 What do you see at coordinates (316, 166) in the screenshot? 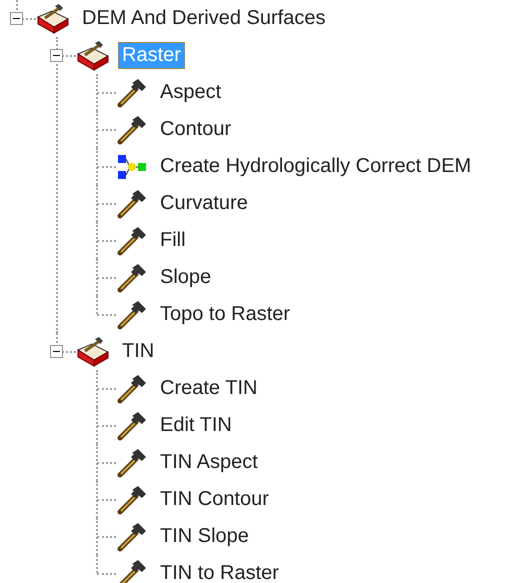
I see `tree-item: Create Hydrologically Correct DEM` at bounding box center [316, 166].